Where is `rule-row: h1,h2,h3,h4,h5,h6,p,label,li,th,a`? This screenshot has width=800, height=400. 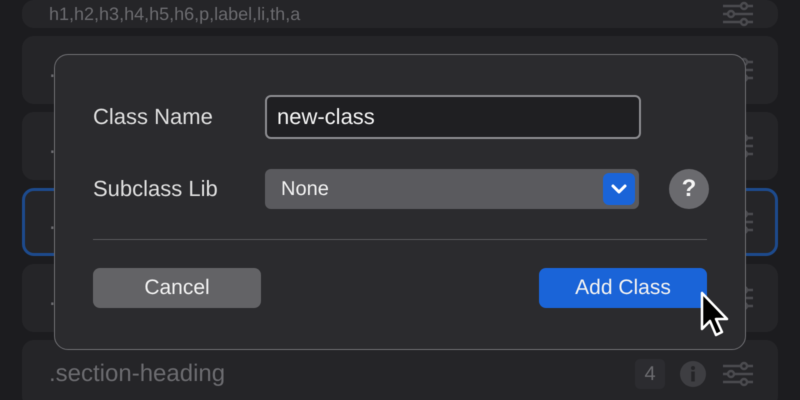
rule-row: h1,h2,h3,h4,h5,h6,p,label,li,th,a is located at coordinates (400, 14).